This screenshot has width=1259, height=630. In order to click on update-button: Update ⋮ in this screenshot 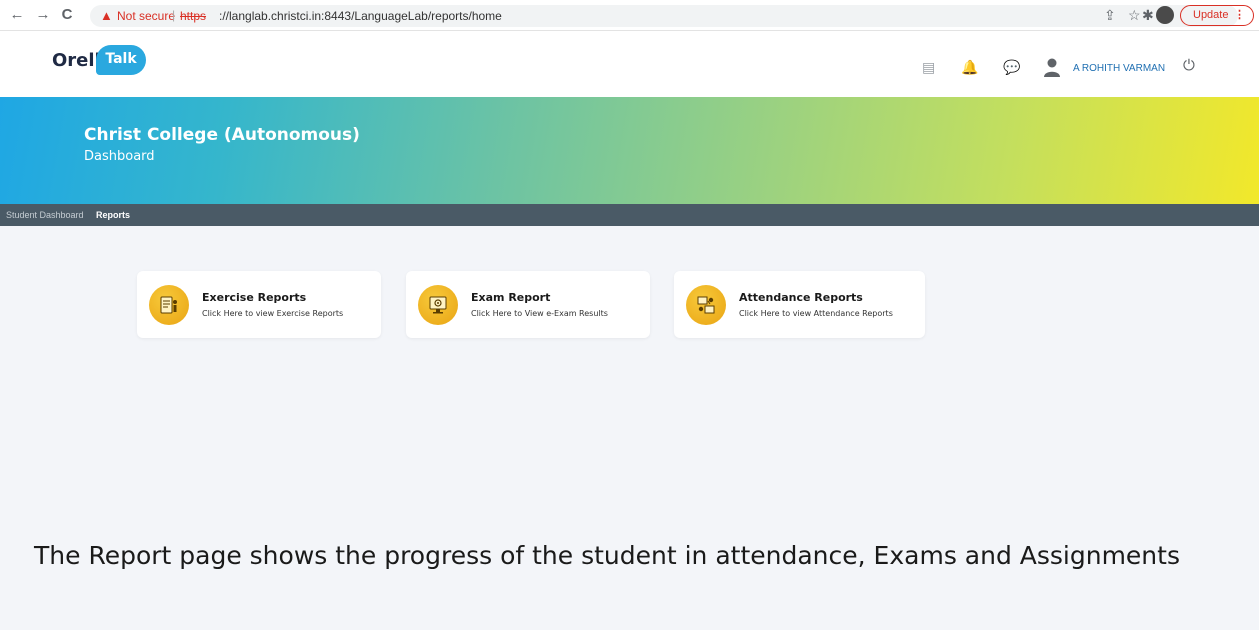, I will do `click(1217, 15)`.